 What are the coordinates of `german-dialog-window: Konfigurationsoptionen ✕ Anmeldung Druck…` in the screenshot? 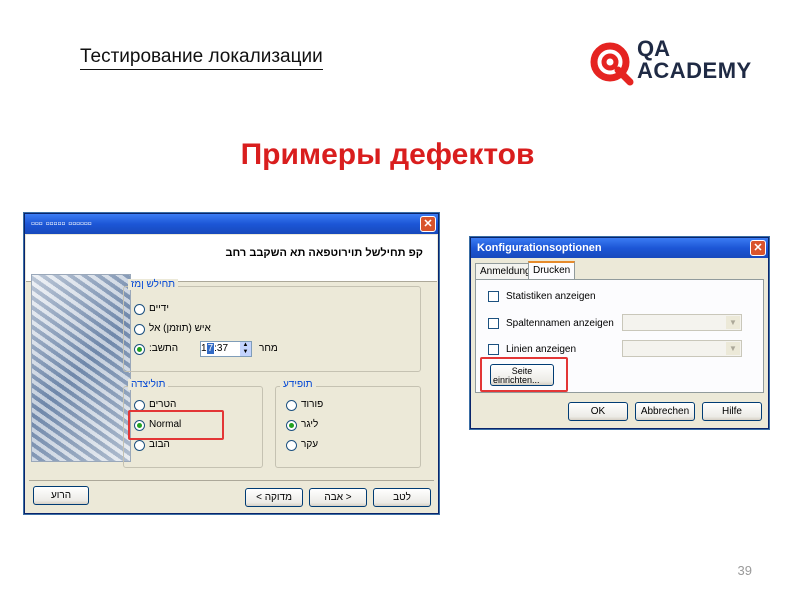 It's located at (619, 333).